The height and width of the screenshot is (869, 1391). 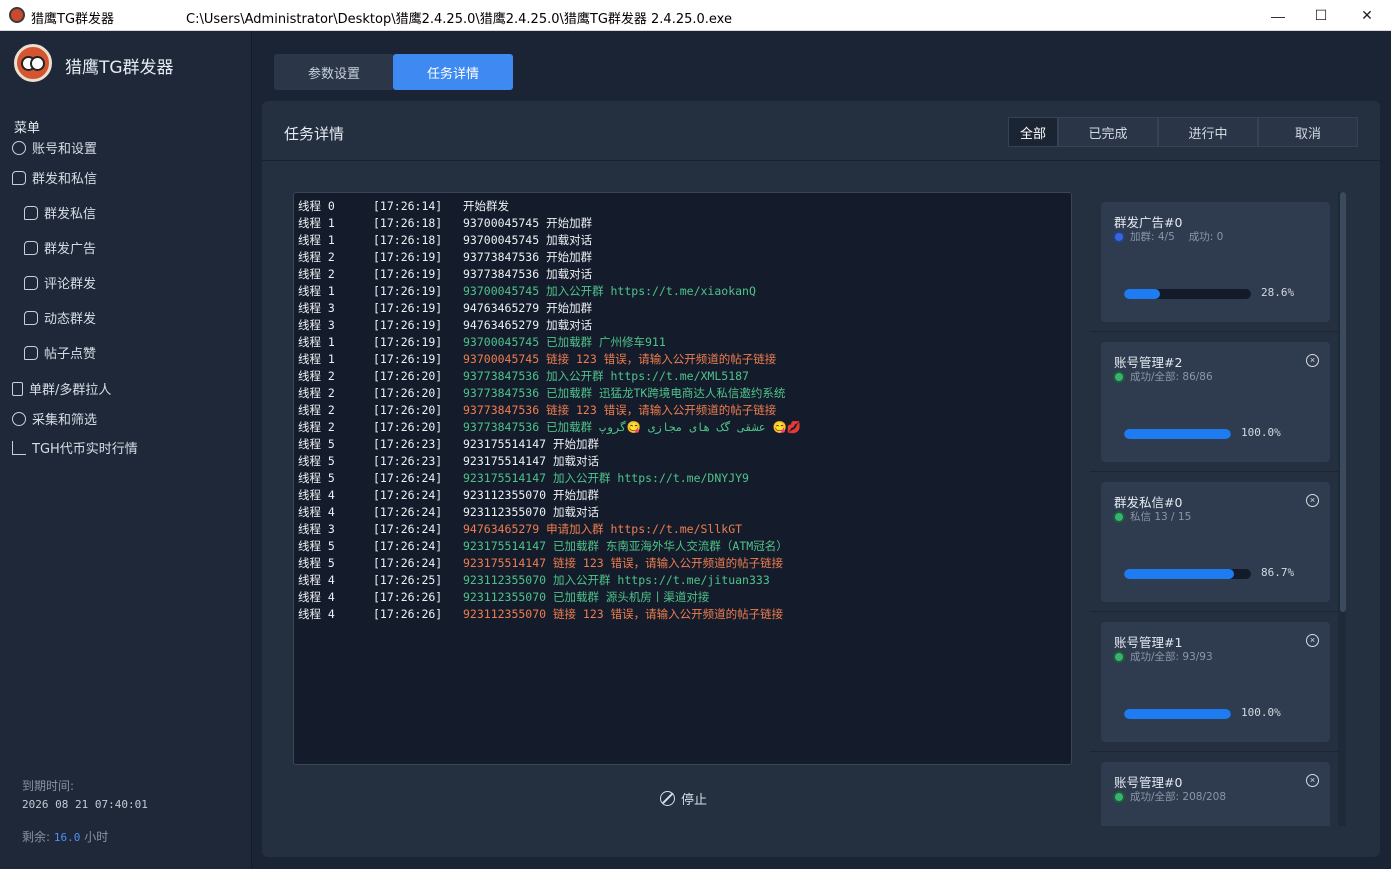 I want to click on panel-header: 任务详情 全部 已完成 进行中 取消, so click(x=821, y=131).